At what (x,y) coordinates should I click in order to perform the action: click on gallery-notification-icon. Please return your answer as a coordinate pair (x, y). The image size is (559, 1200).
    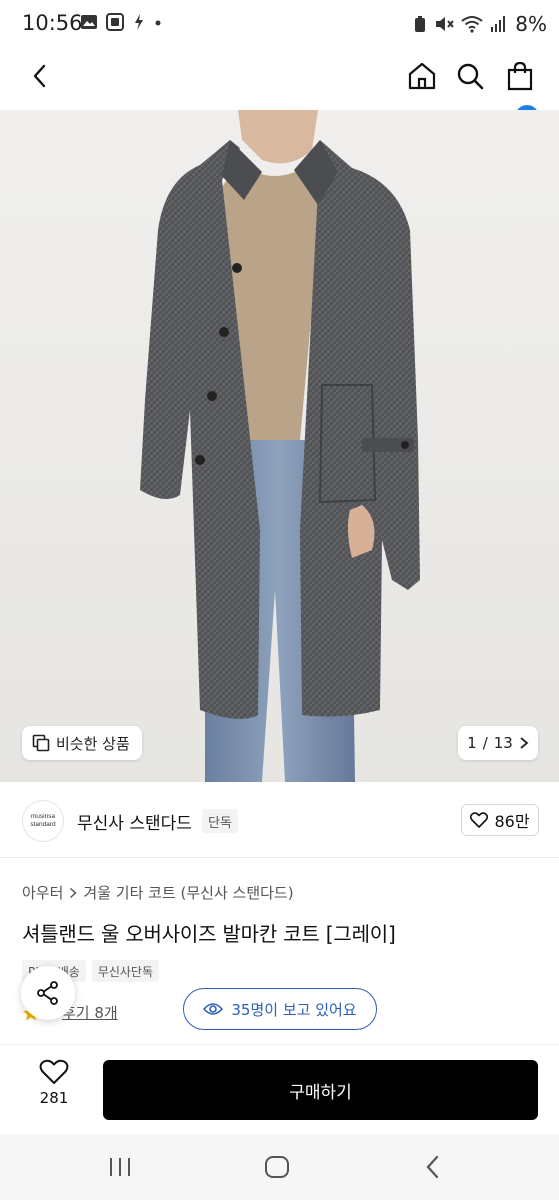
    Looking at the image, I should click on (89, 22).